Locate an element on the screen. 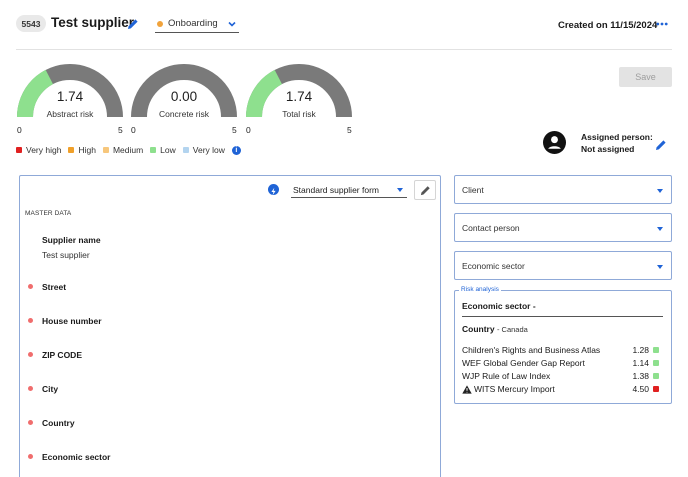 The height and width of the screenshot is (477, 688). field-label: Country is located at coordinates (58, 423).